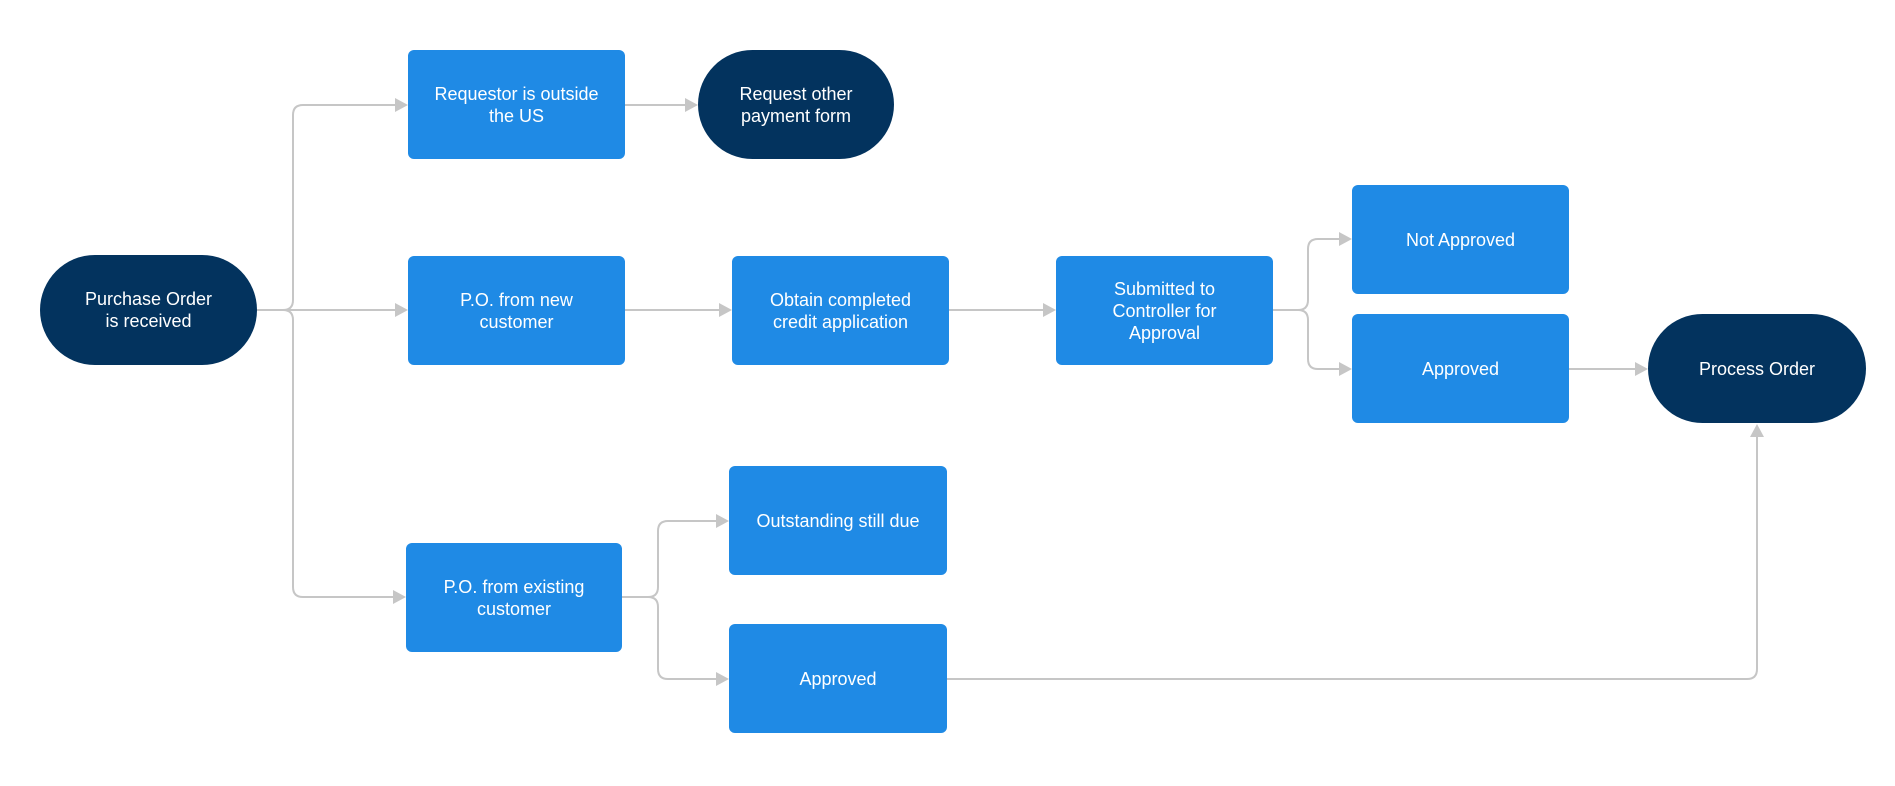 This screenshot has width=1895, height=786. Describe the element at coordinates (669, 638) in the screenshot. I see `edge-po-existing-to-approved` at that location.